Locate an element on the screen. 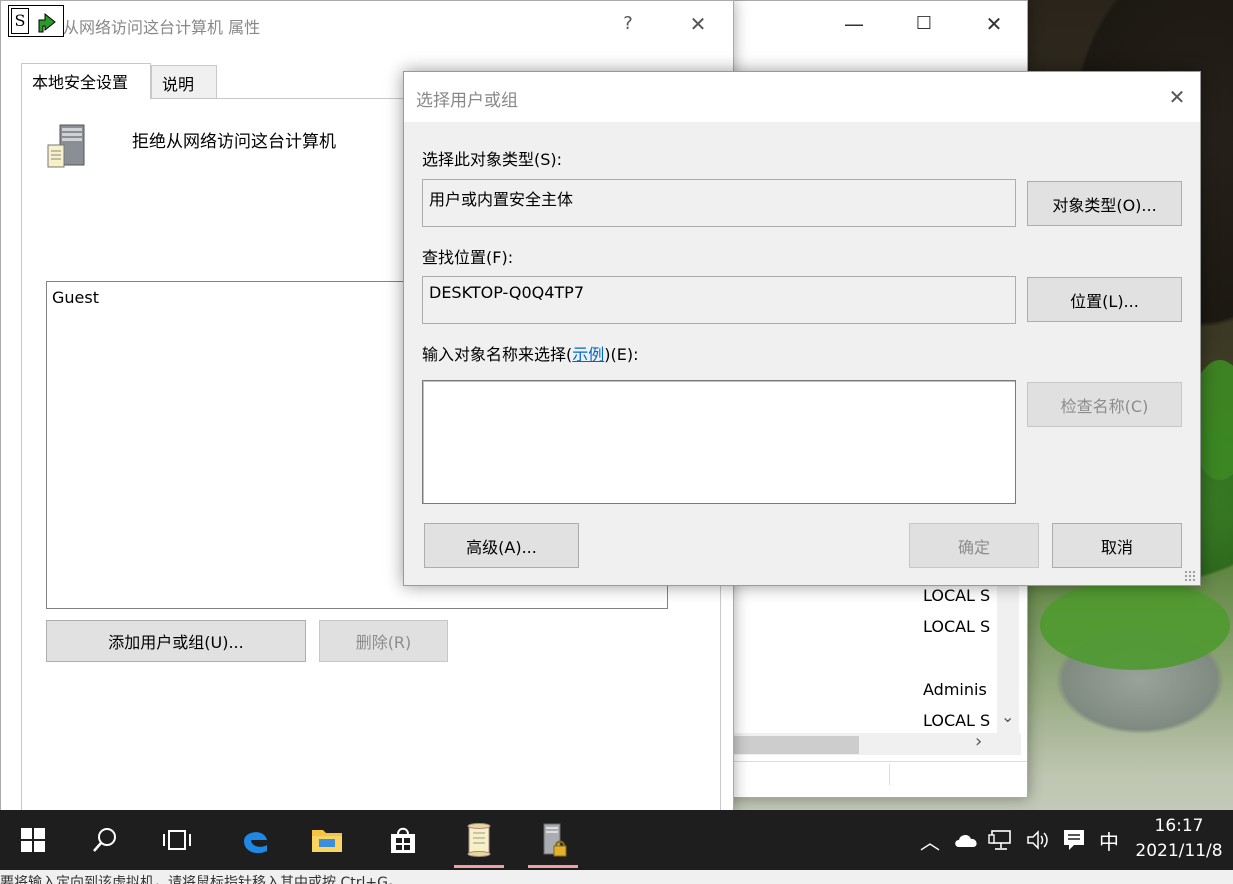 The image size is (1233, 884). network-icon is located at coordinates (999, 840).